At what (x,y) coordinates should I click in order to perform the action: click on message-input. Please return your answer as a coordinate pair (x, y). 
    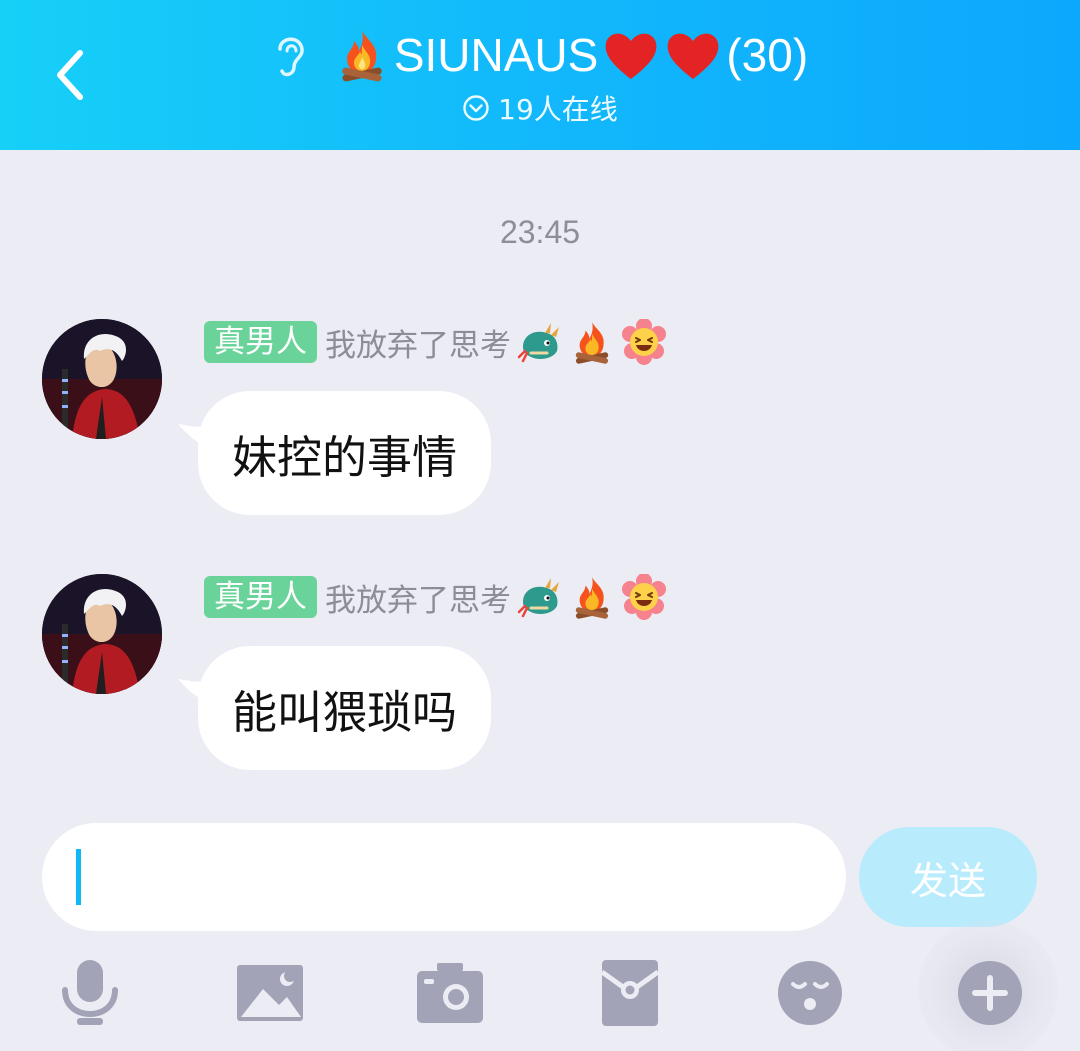
    Looking at the image, I should click on (444, 877).